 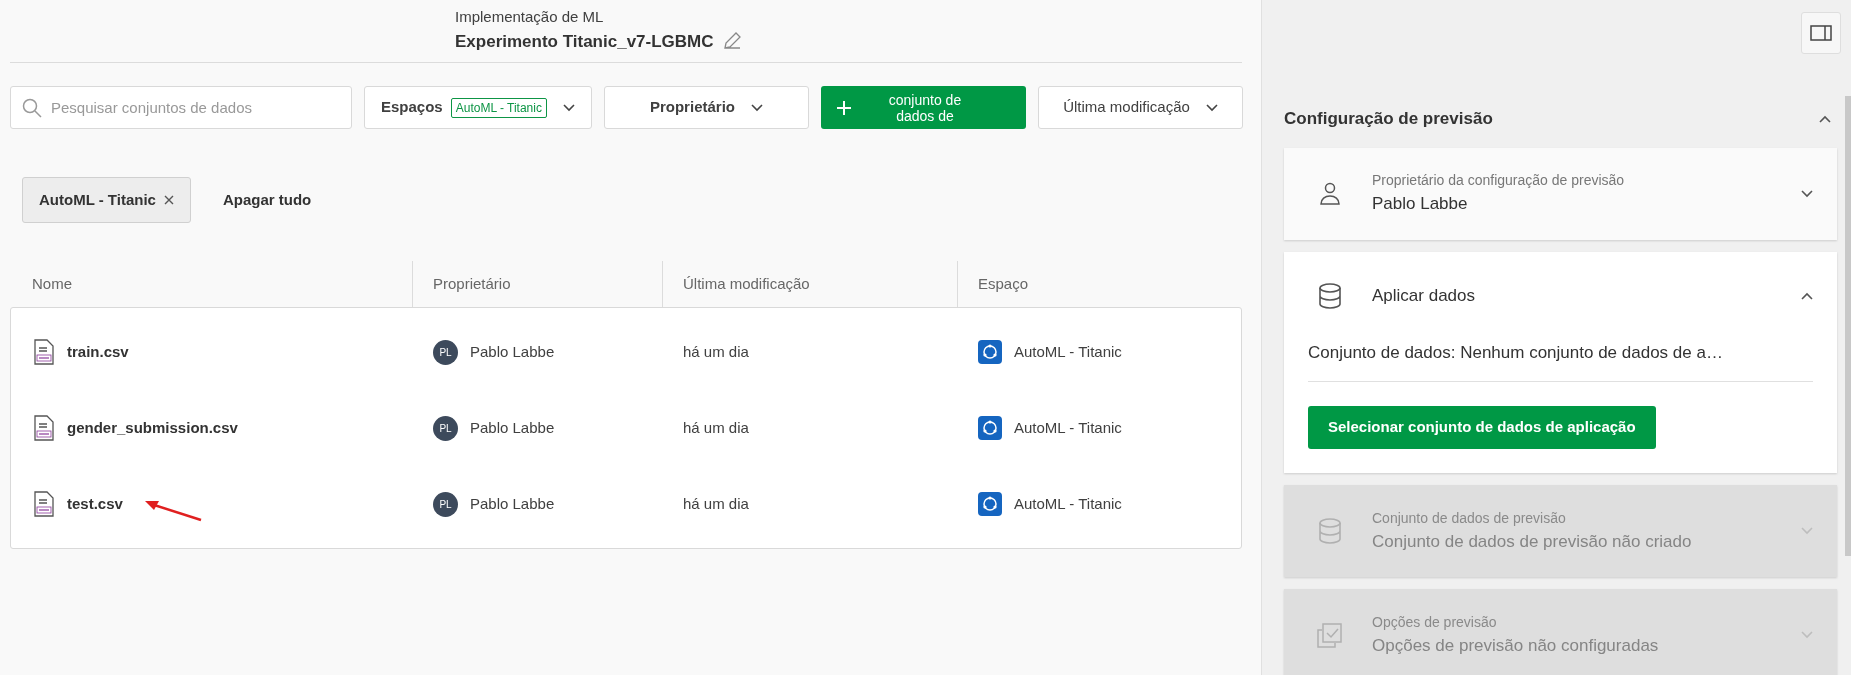 What do you see at coordinates (1330, 635) in the screenshot?
I see `checklist-icon` at bounding box center [1330, 635].